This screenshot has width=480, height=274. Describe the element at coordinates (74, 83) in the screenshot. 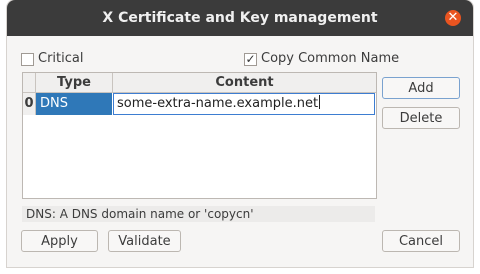

I see `column-header-type: Type` at that location.